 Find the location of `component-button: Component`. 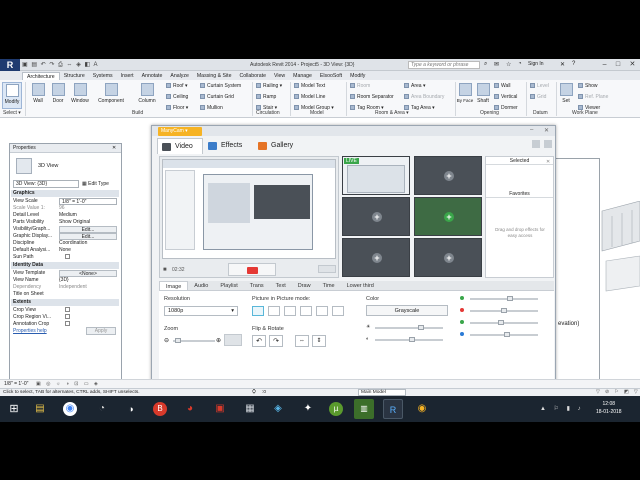

component-button: Component is located at coordinates (111, 93).